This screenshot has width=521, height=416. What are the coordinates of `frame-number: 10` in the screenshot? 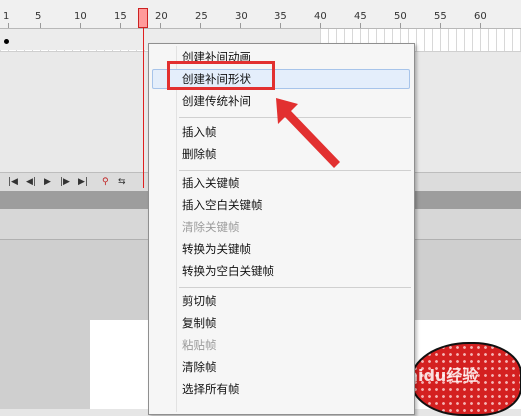 It's located at (80, 16).